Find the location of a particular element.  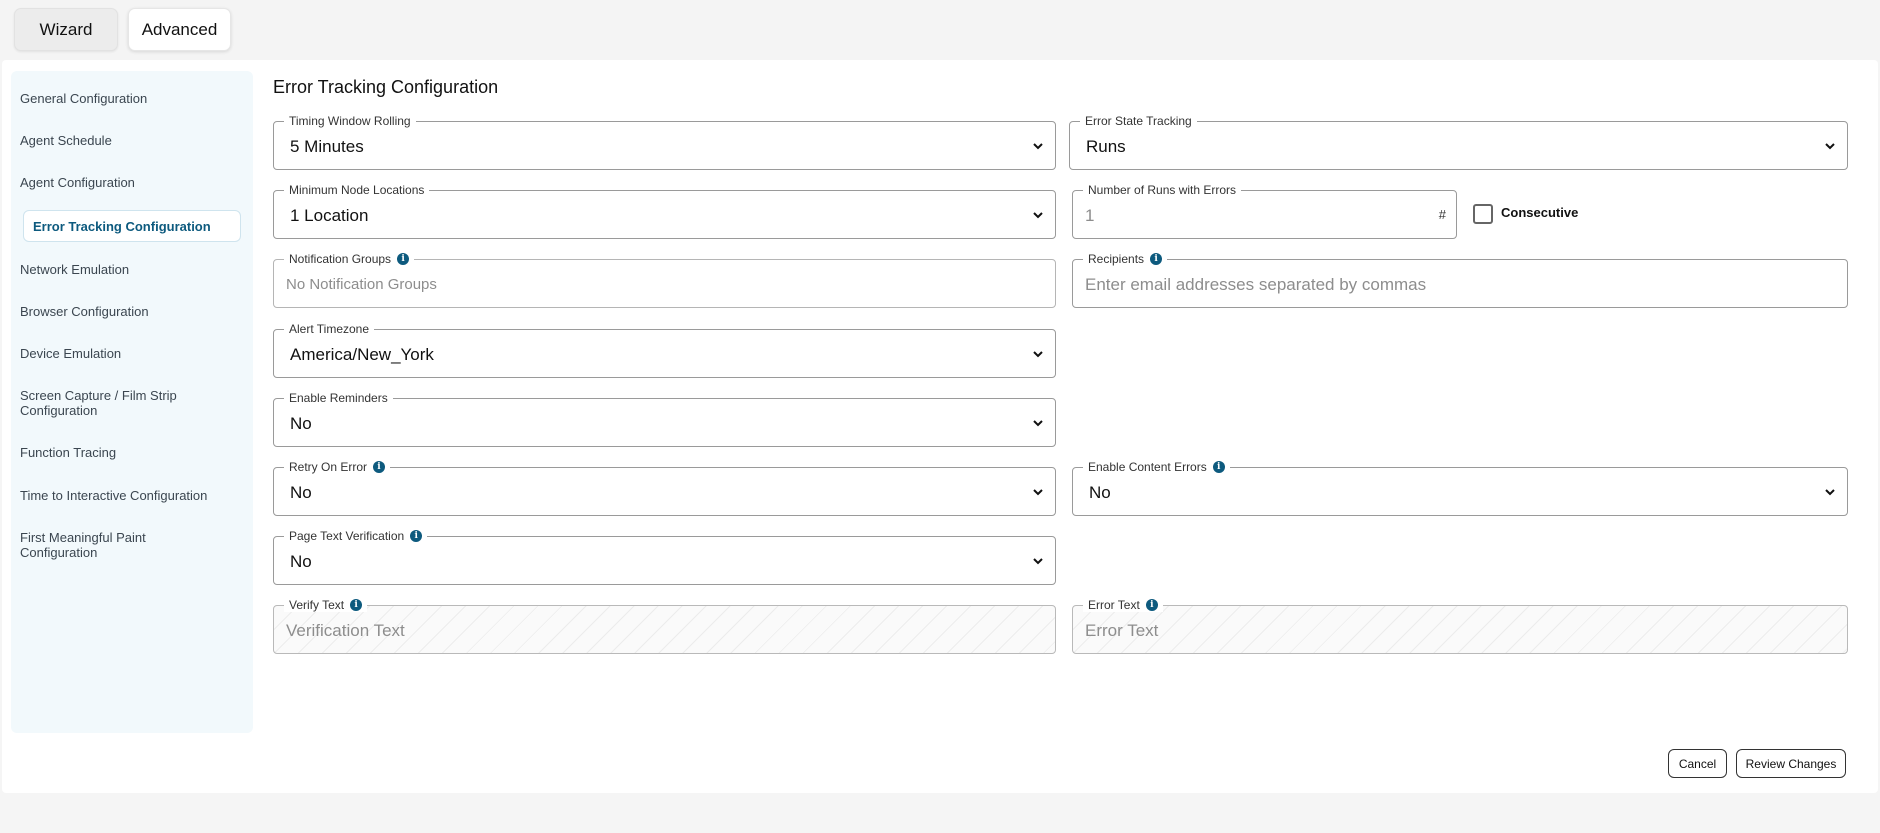

input-placeholder: No Notification Groups is located at coordinates (361, 284).